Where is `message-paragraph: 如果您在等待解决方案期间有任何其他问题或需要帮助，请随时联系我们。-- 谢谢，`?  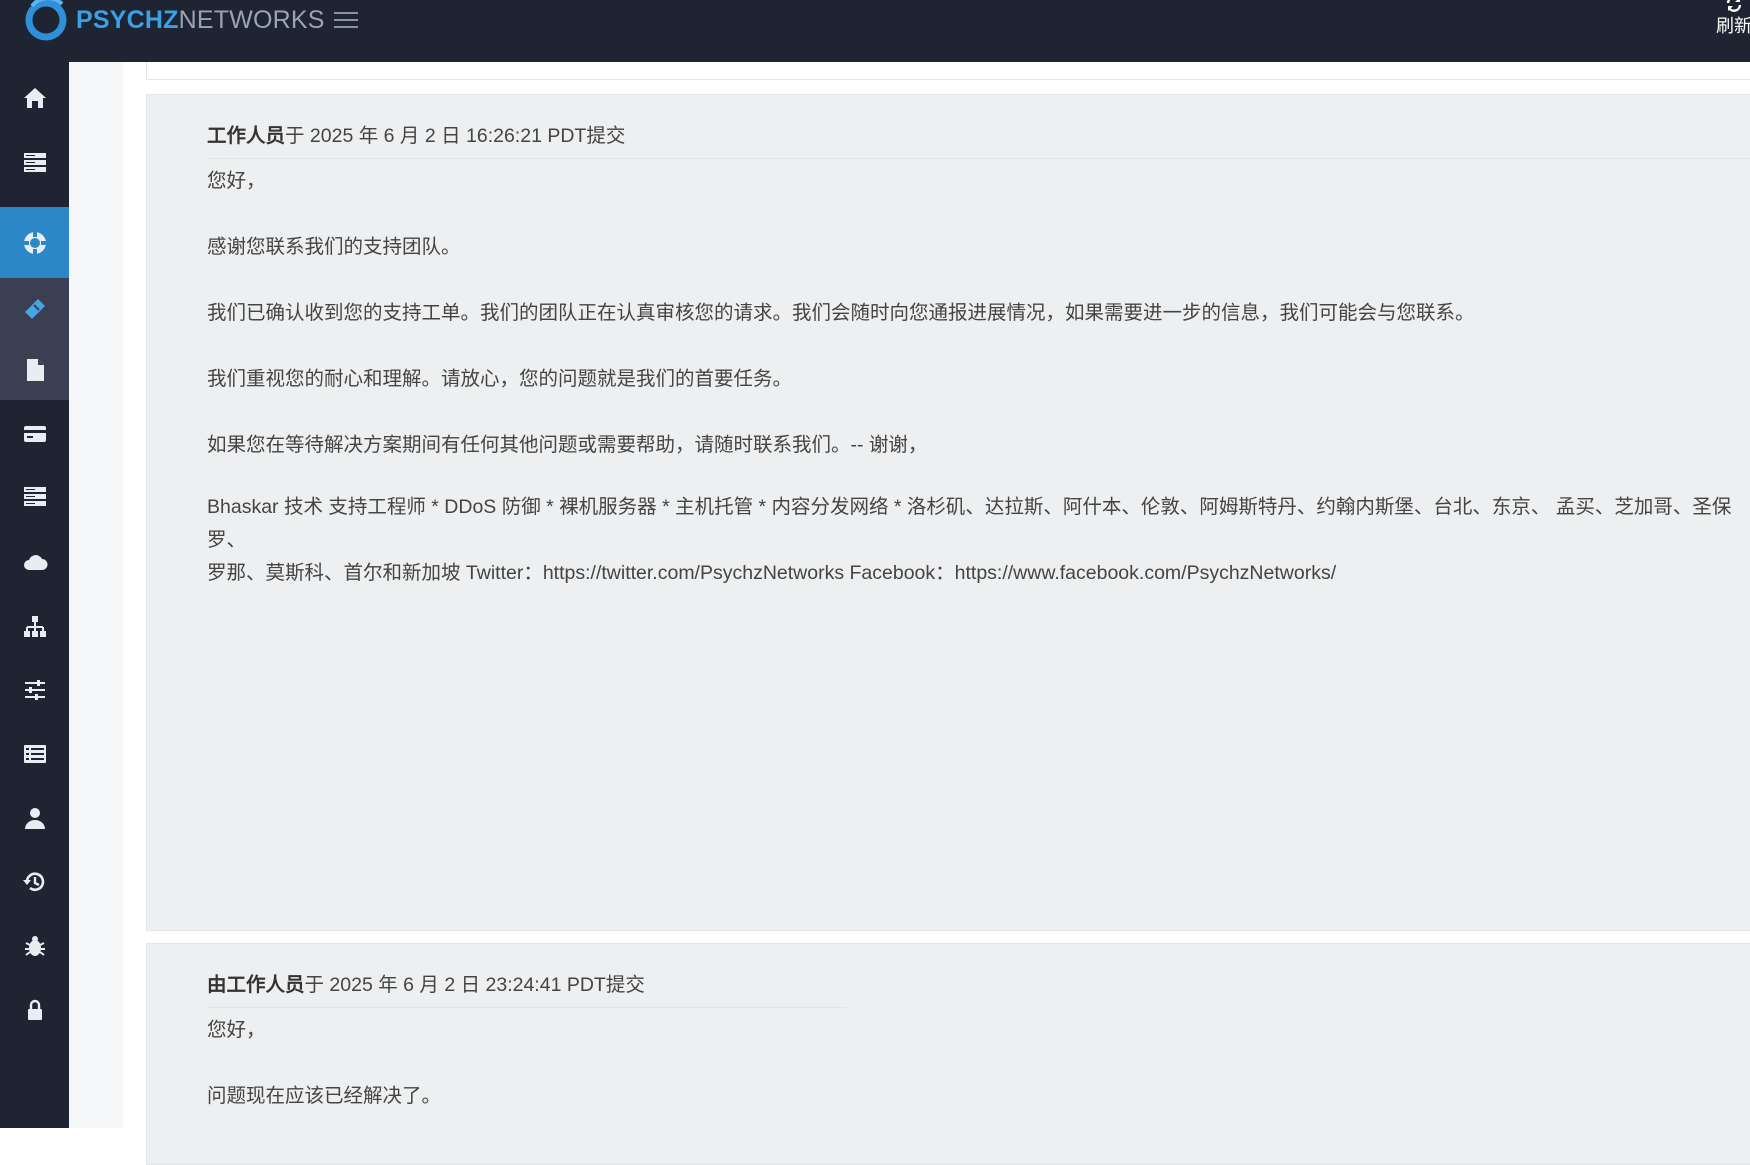 message-paragraph: 如果您在等待解决方案期间有任何其他问题或需要帮助，请随时联系我们。-- 谢谢， is located at coordinates (567, 445).